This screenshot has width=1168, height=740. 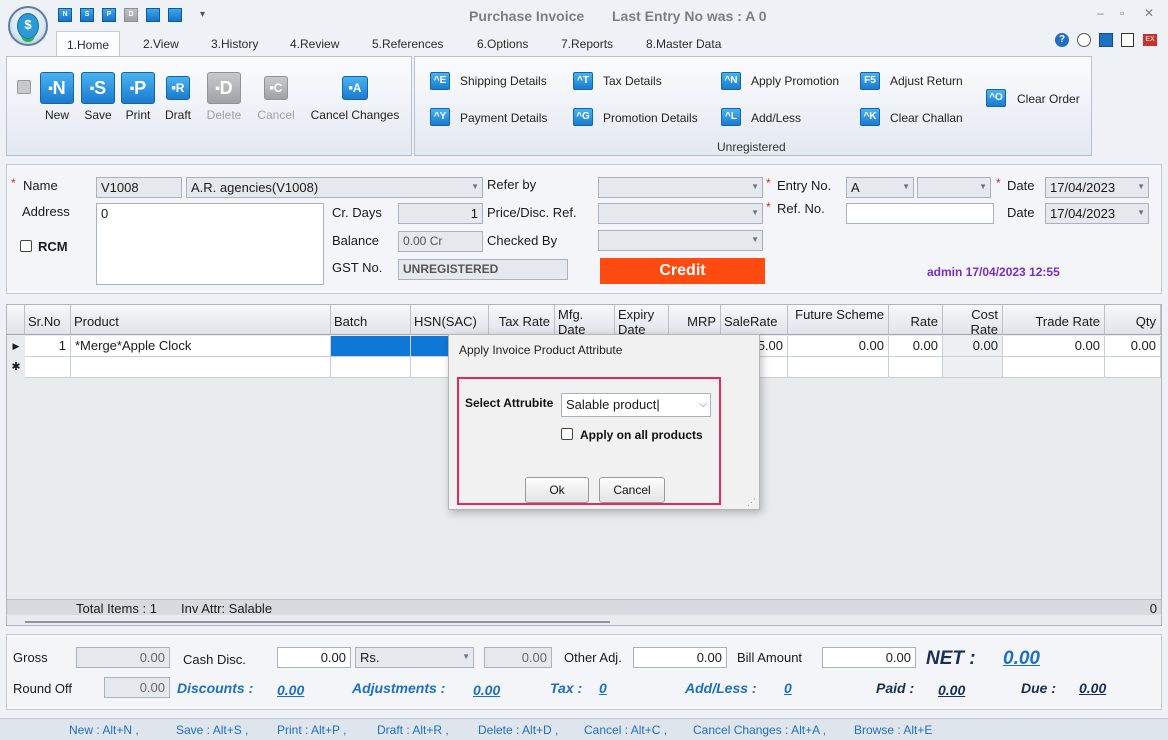 What do you see at coordinates (870, 81) in the screenshot?
I see `adjust-return-icon: F5` at bounding box center [870, 81].